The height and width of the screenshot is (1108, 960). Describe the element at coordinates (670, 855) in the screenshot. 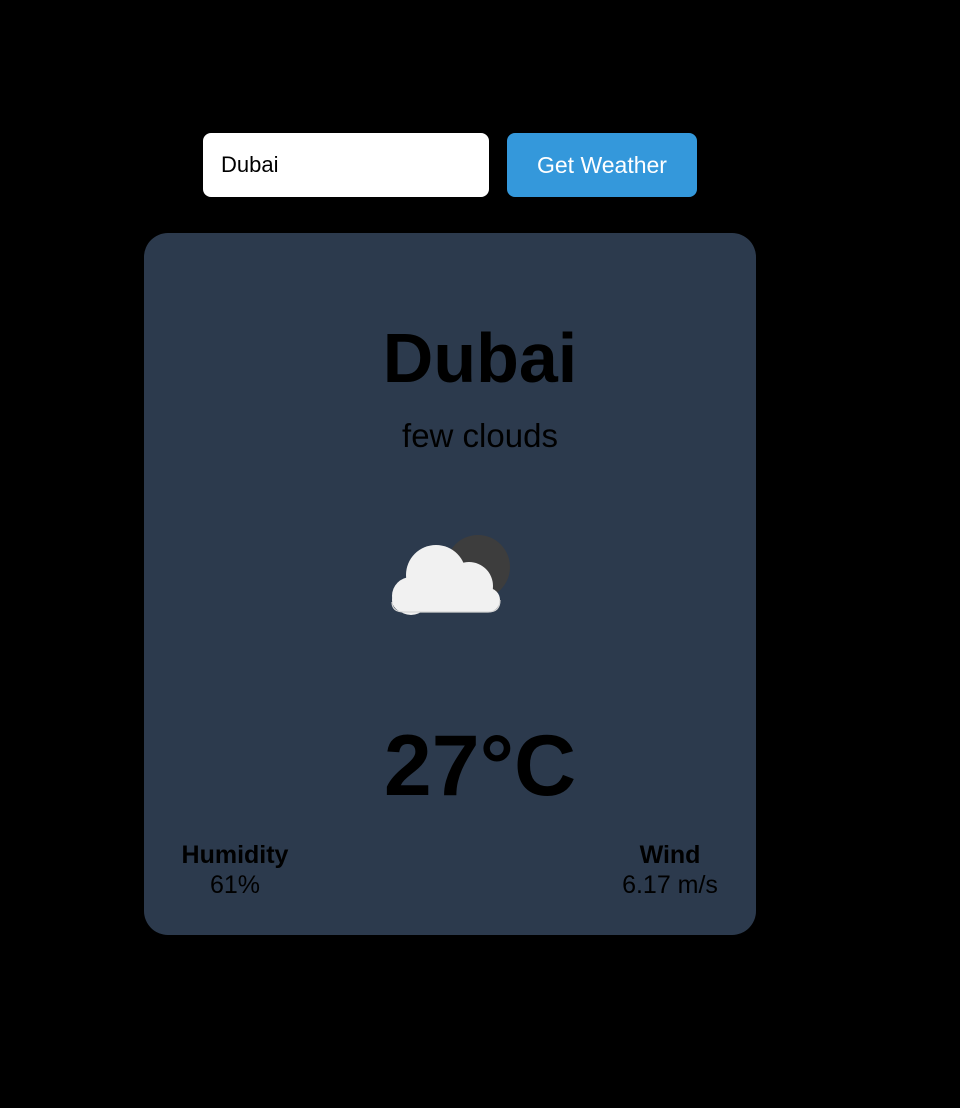

I see `wind-label: Wind` at that location.